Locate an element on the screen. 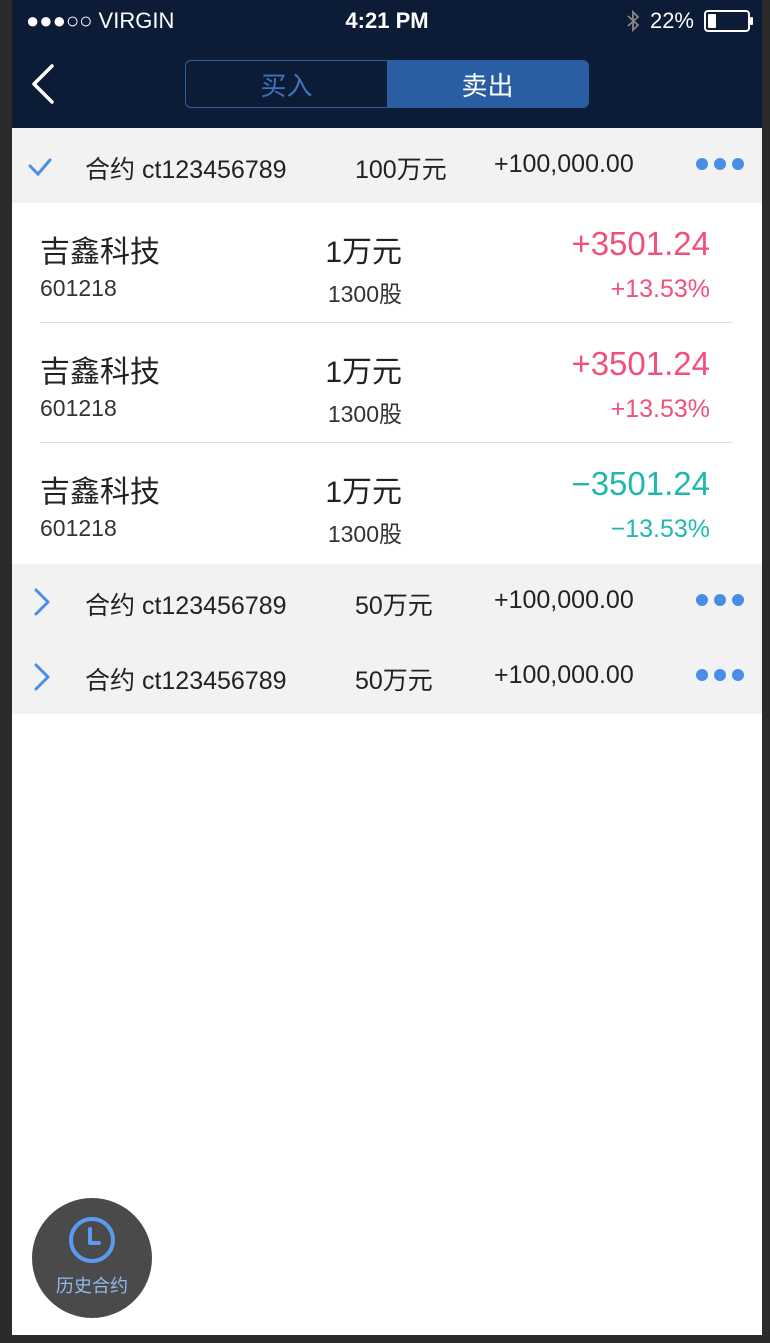  checkmark-icon is located at coordinates (40, 168).